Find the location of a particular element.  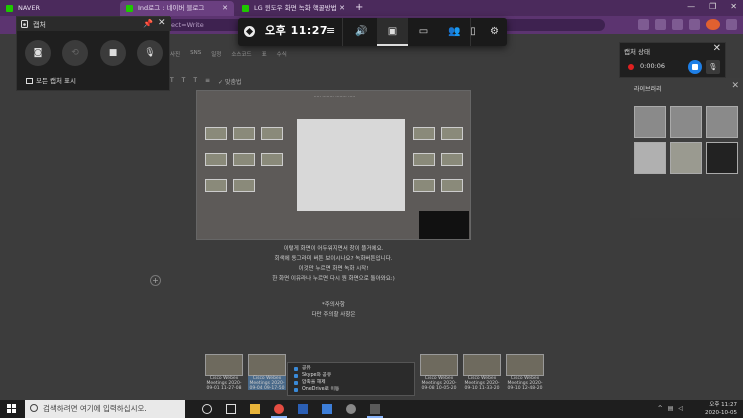

xbox-logo-icon is located at coordinates (249, 31).